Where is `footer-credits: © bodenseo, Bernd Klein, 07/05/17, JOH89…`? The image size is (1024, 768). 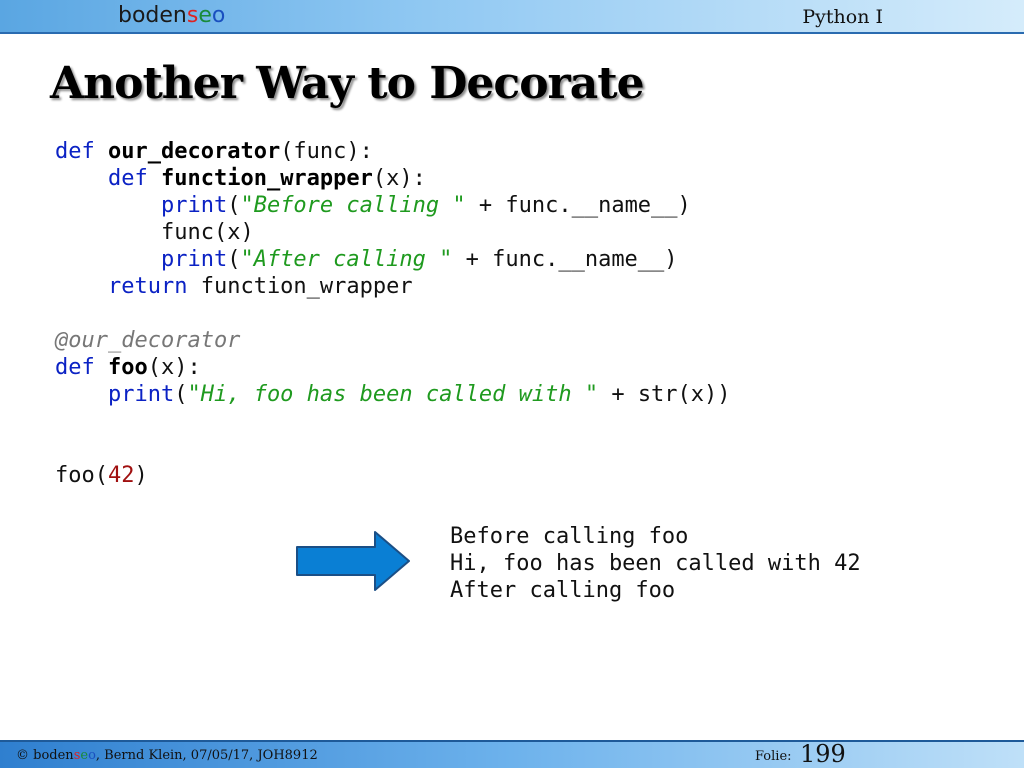
footer-credits: © bodenseo, Bernd Klein, 07/05/17, JOH89… is located at coordinates (167, 755).